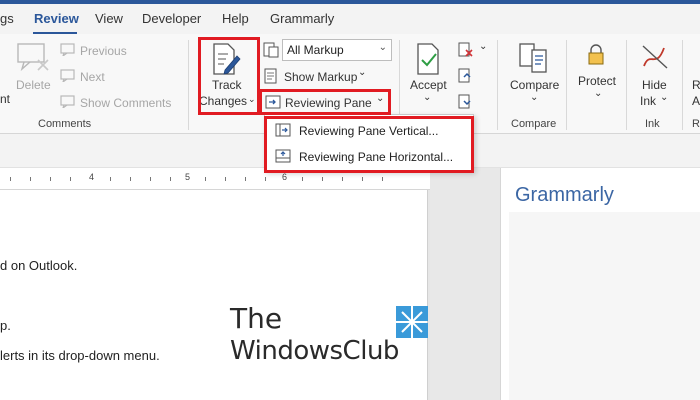  Describe the element at coordinates (534, 124) in the screenshot. I see `compare-group-label: Compare` at that location.